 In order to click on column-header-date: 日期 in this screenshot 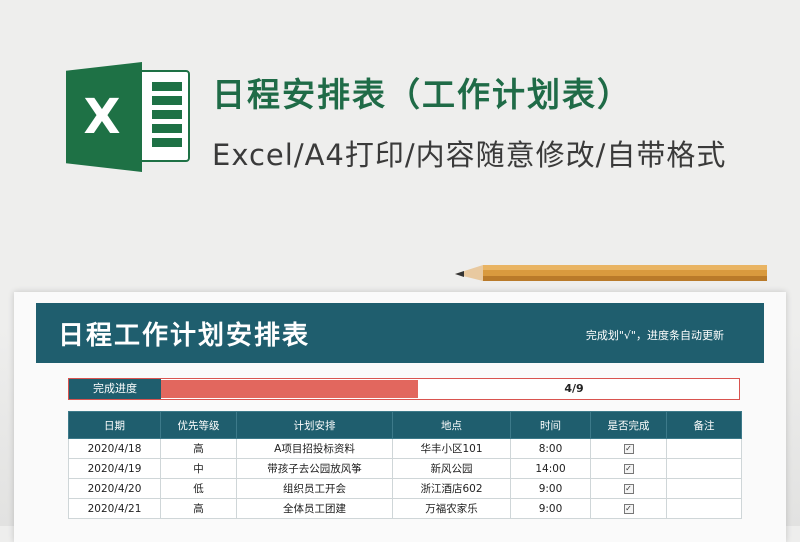, I will do `click(114, 425)`.